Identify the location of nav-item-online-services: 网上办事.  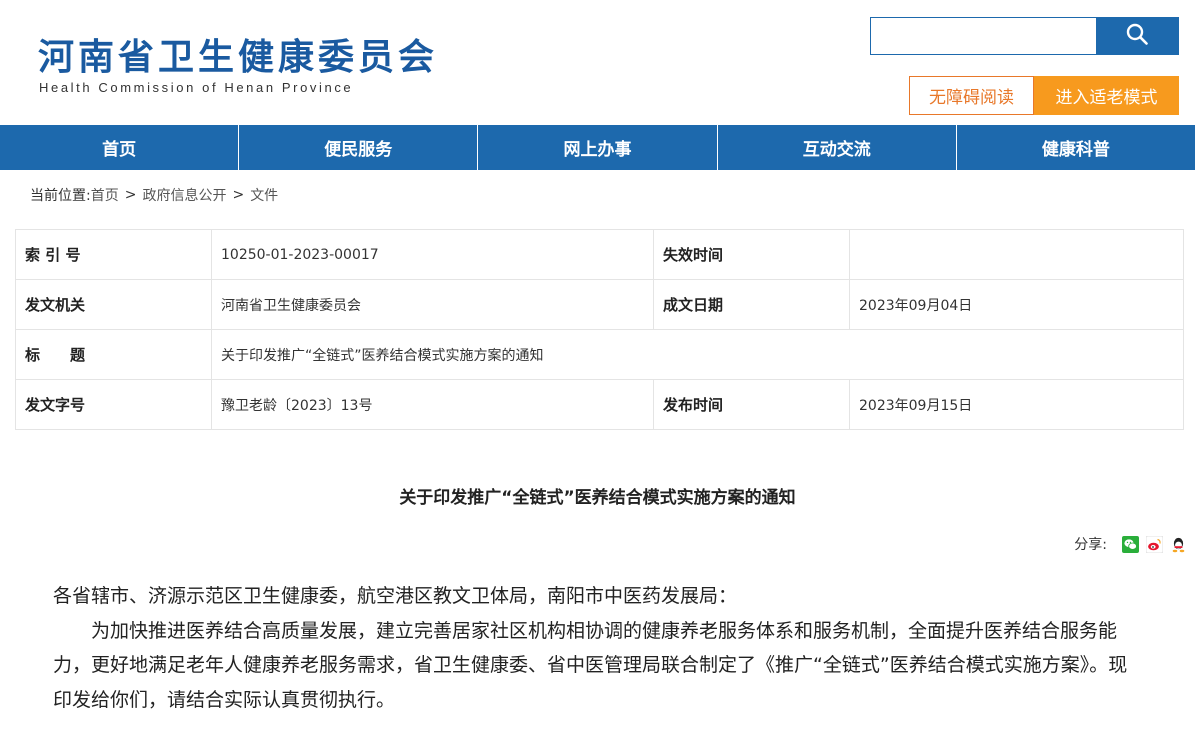
(598, 147).